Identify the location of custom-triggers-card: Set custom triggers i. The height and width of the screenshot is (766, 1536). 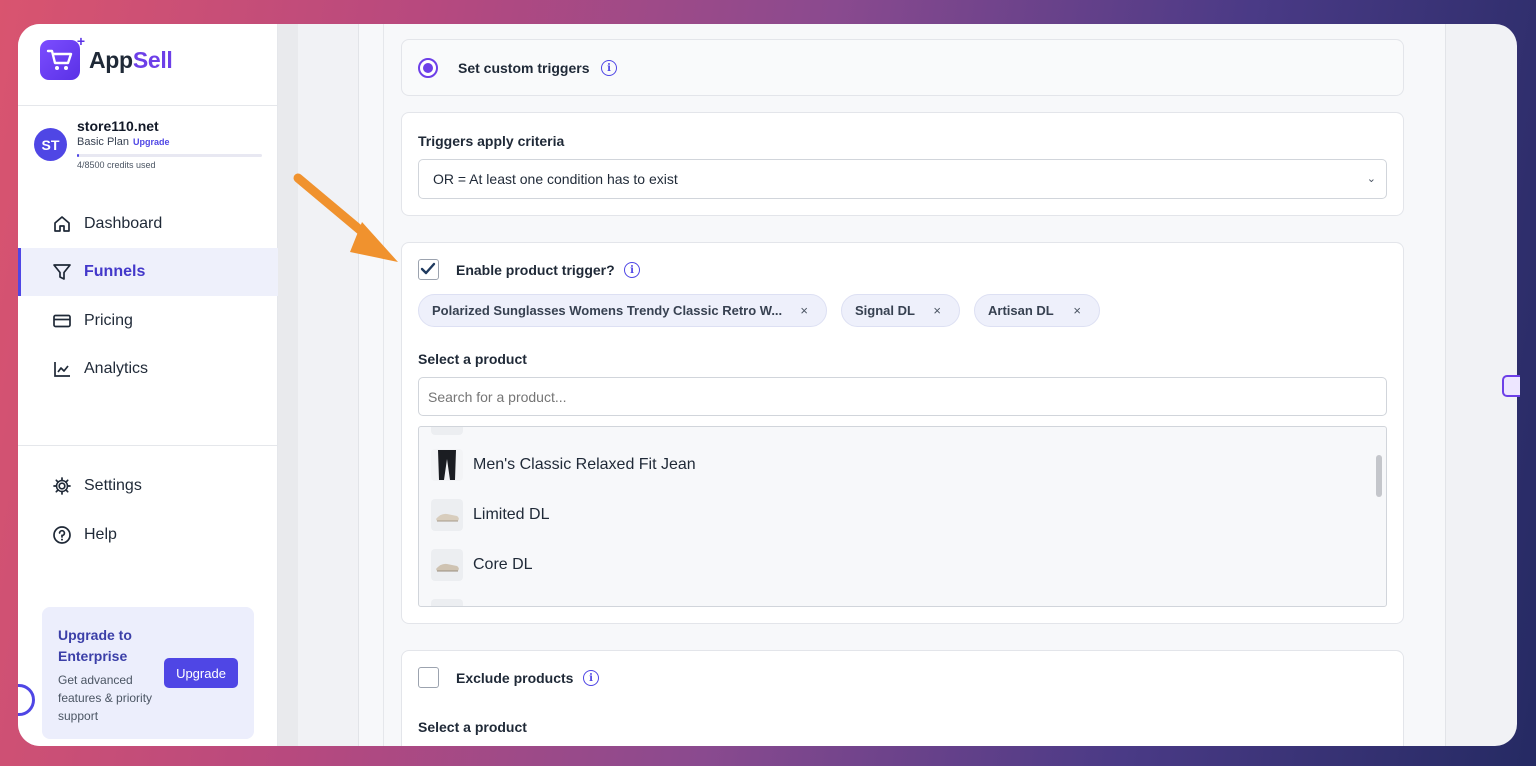
(902, 67).